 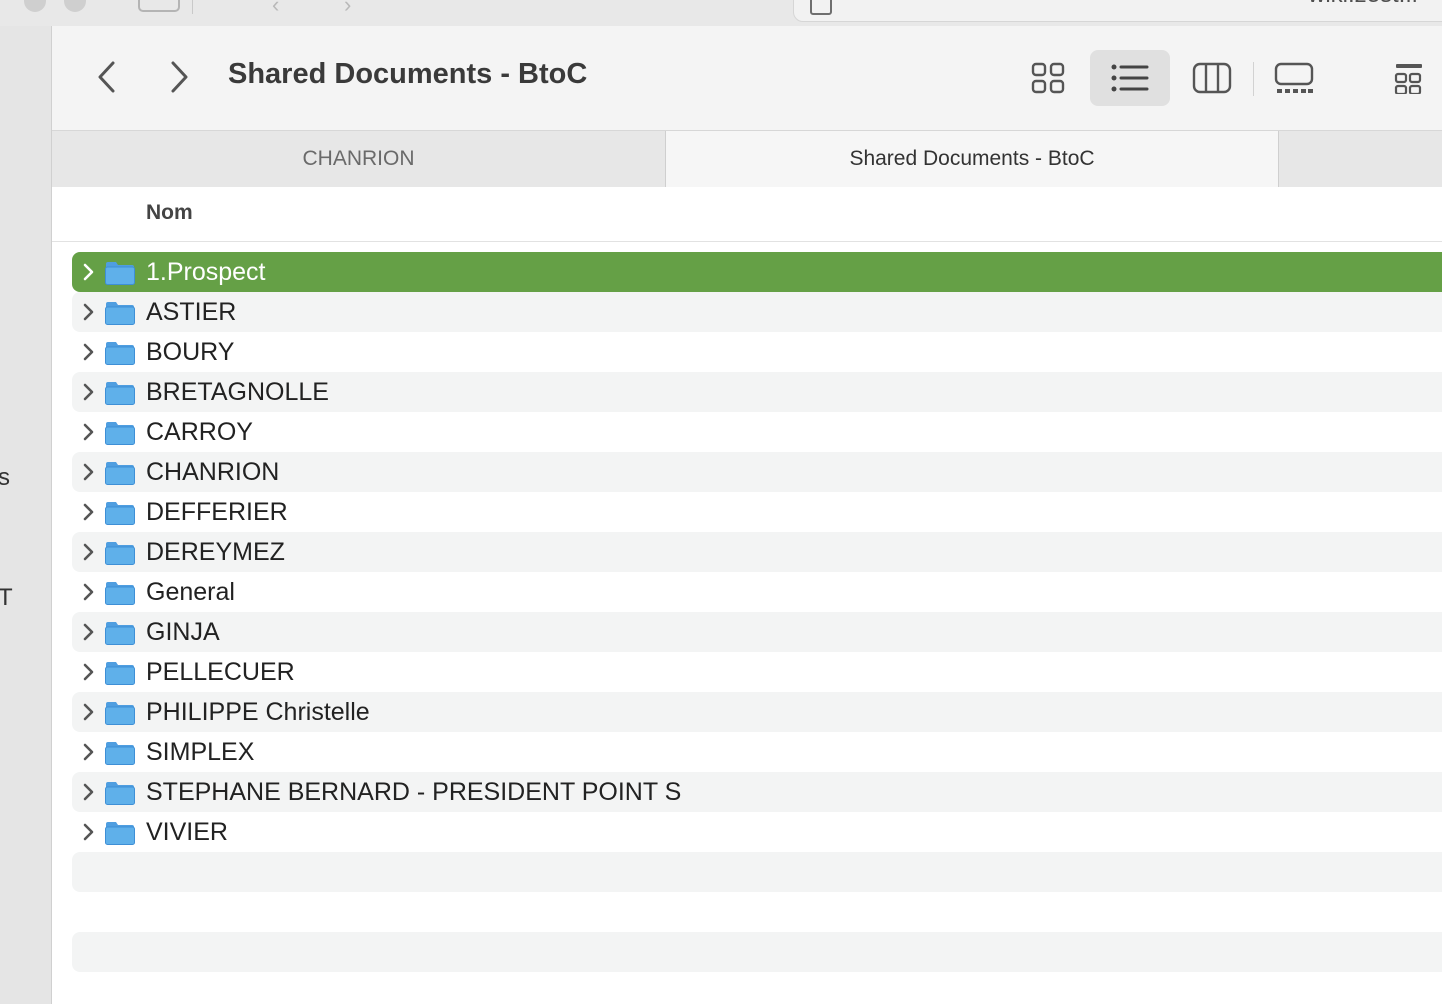 What do you see at coordinates (217, 512) in the screenshot?
I see `item-label: DEFFERIER` at bounding box center [217, 512].